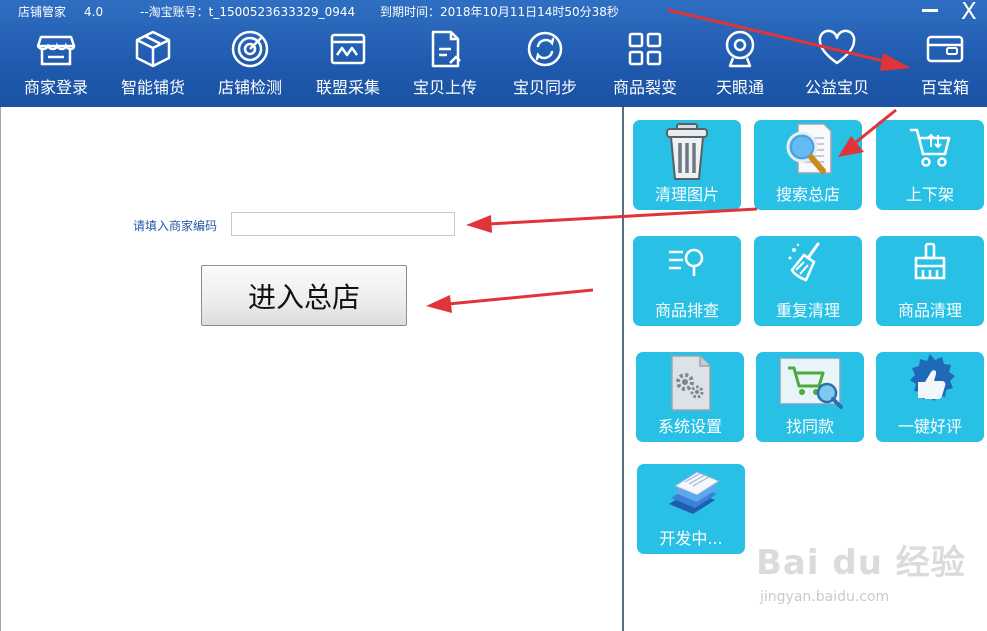  I want to click on tool-product-check: 商品排查, so click(687, 281).